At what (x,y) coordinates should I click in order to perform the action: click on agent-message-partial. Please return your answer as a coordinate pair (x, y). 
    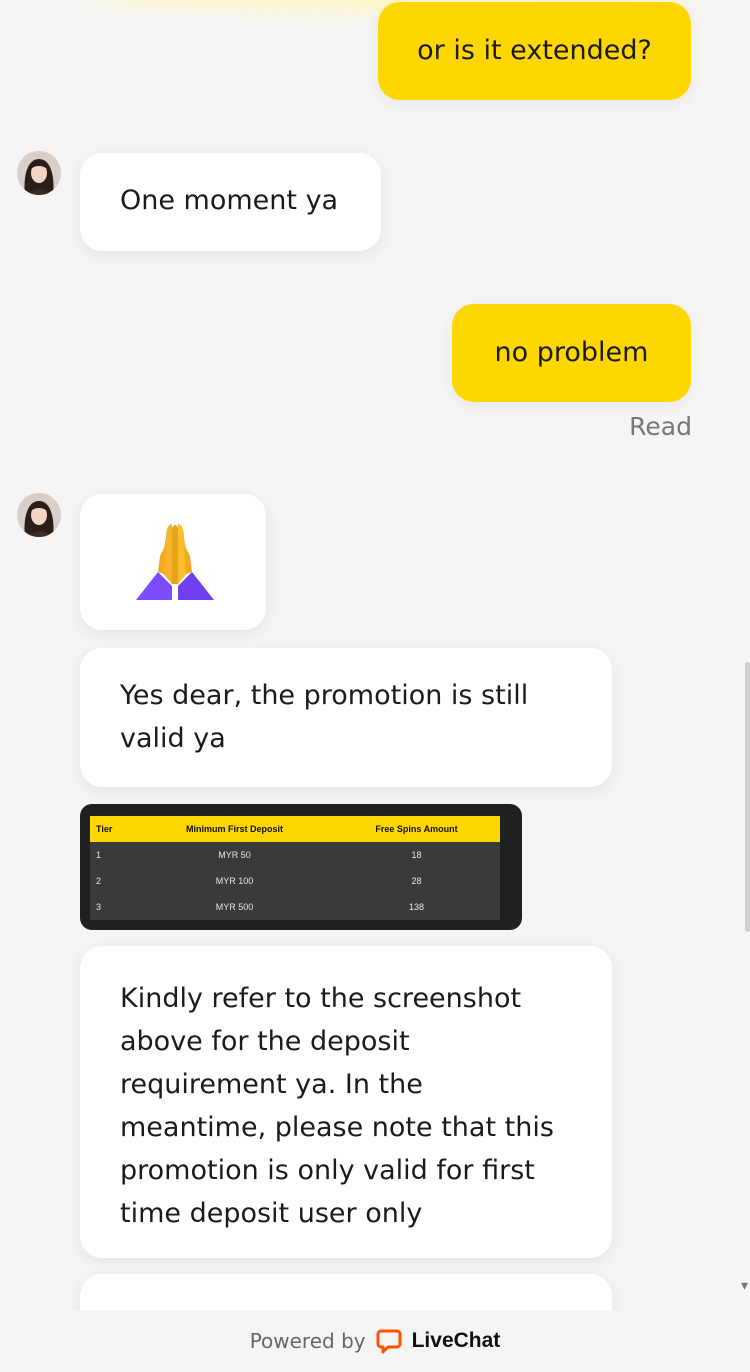
    Looking at the image, I should click on (346, 1292).